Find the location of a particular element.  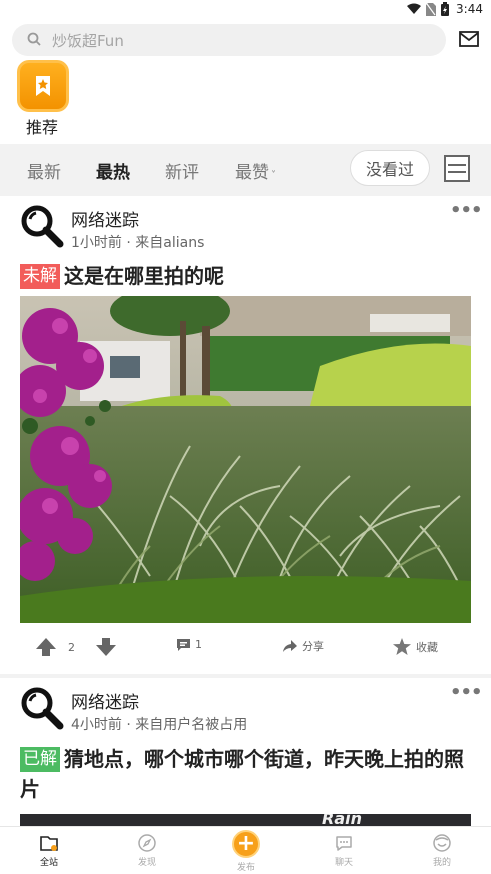

search-bar: 炒饭超Fun is located at coordinates (229, 40).